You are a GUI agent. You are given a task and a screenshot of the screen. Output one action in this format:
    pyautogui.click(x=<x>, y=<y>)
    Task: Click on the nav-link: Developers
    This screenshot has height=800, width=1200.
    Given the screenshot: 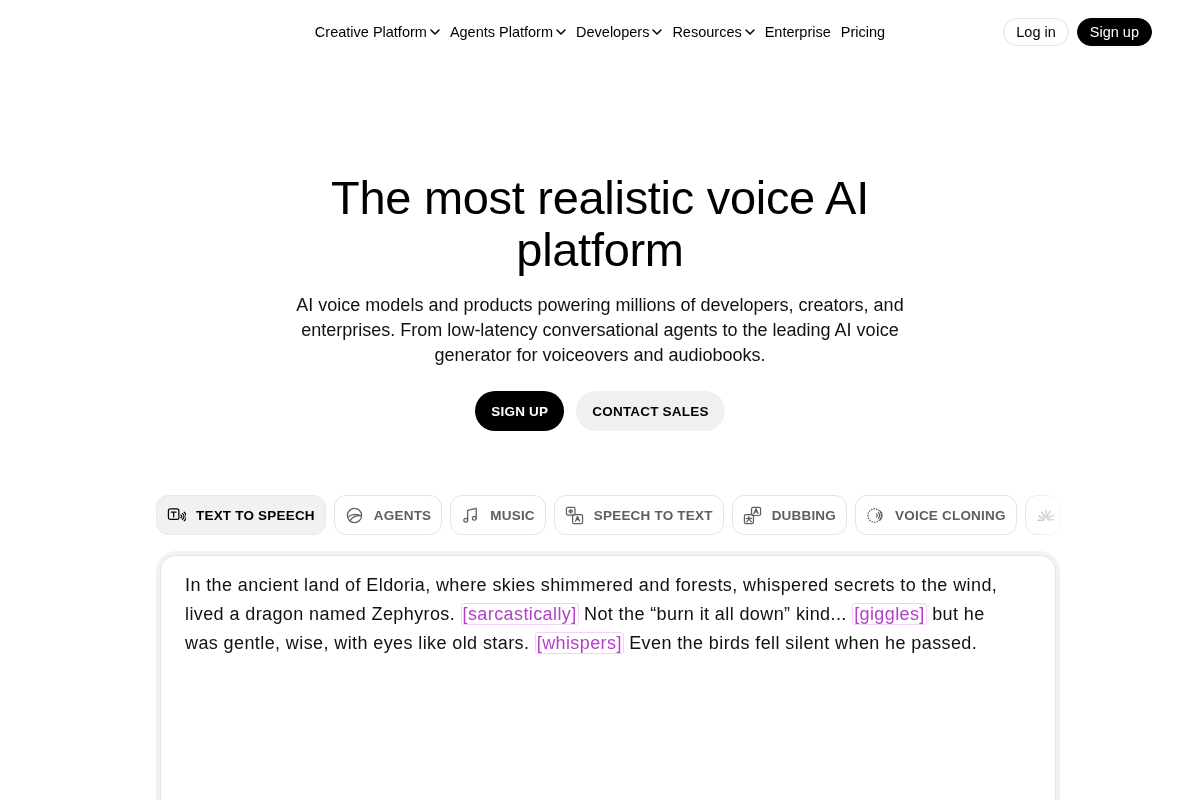 What is the action you would take?
    pyautogui.click(x=619, y=32)
    